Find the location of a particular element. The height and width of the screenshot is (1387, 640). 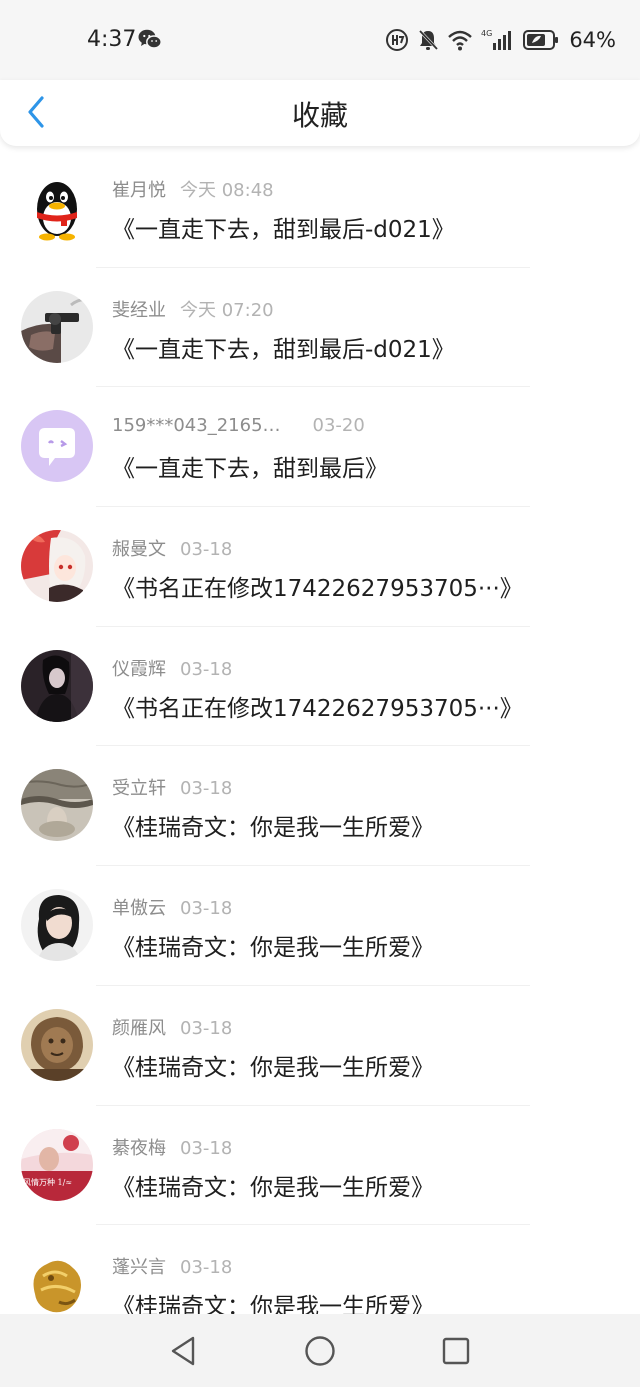

avatar: 风情万种 1/≈ is located at coordinates (57, 1164).